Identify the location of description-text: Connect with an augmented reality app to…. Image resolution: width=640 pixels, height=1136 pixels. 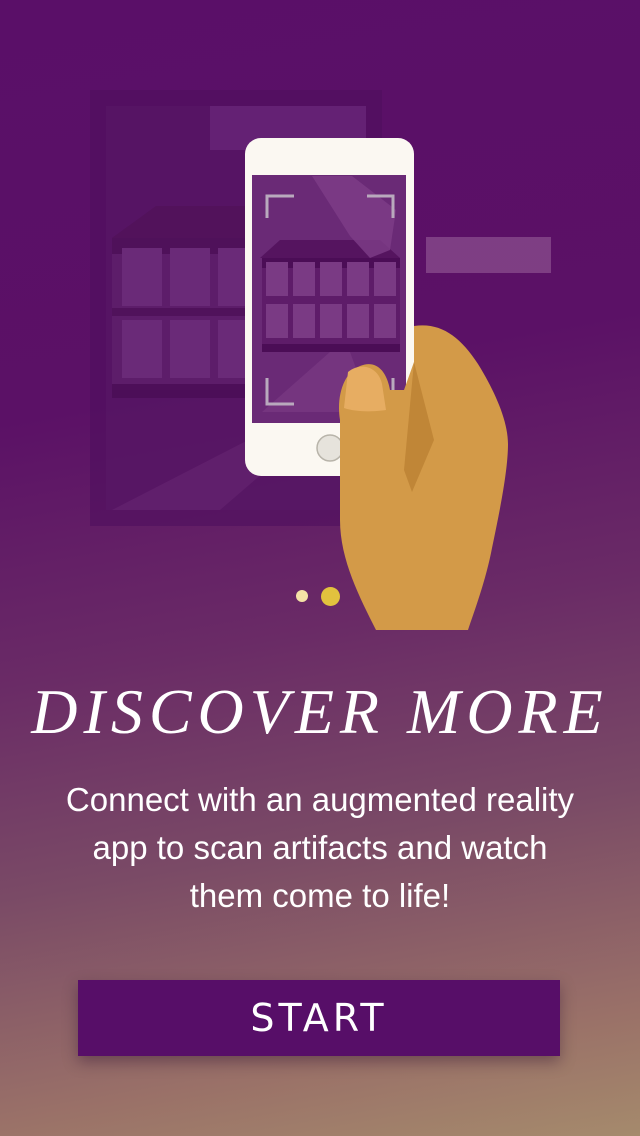
(320, 847).